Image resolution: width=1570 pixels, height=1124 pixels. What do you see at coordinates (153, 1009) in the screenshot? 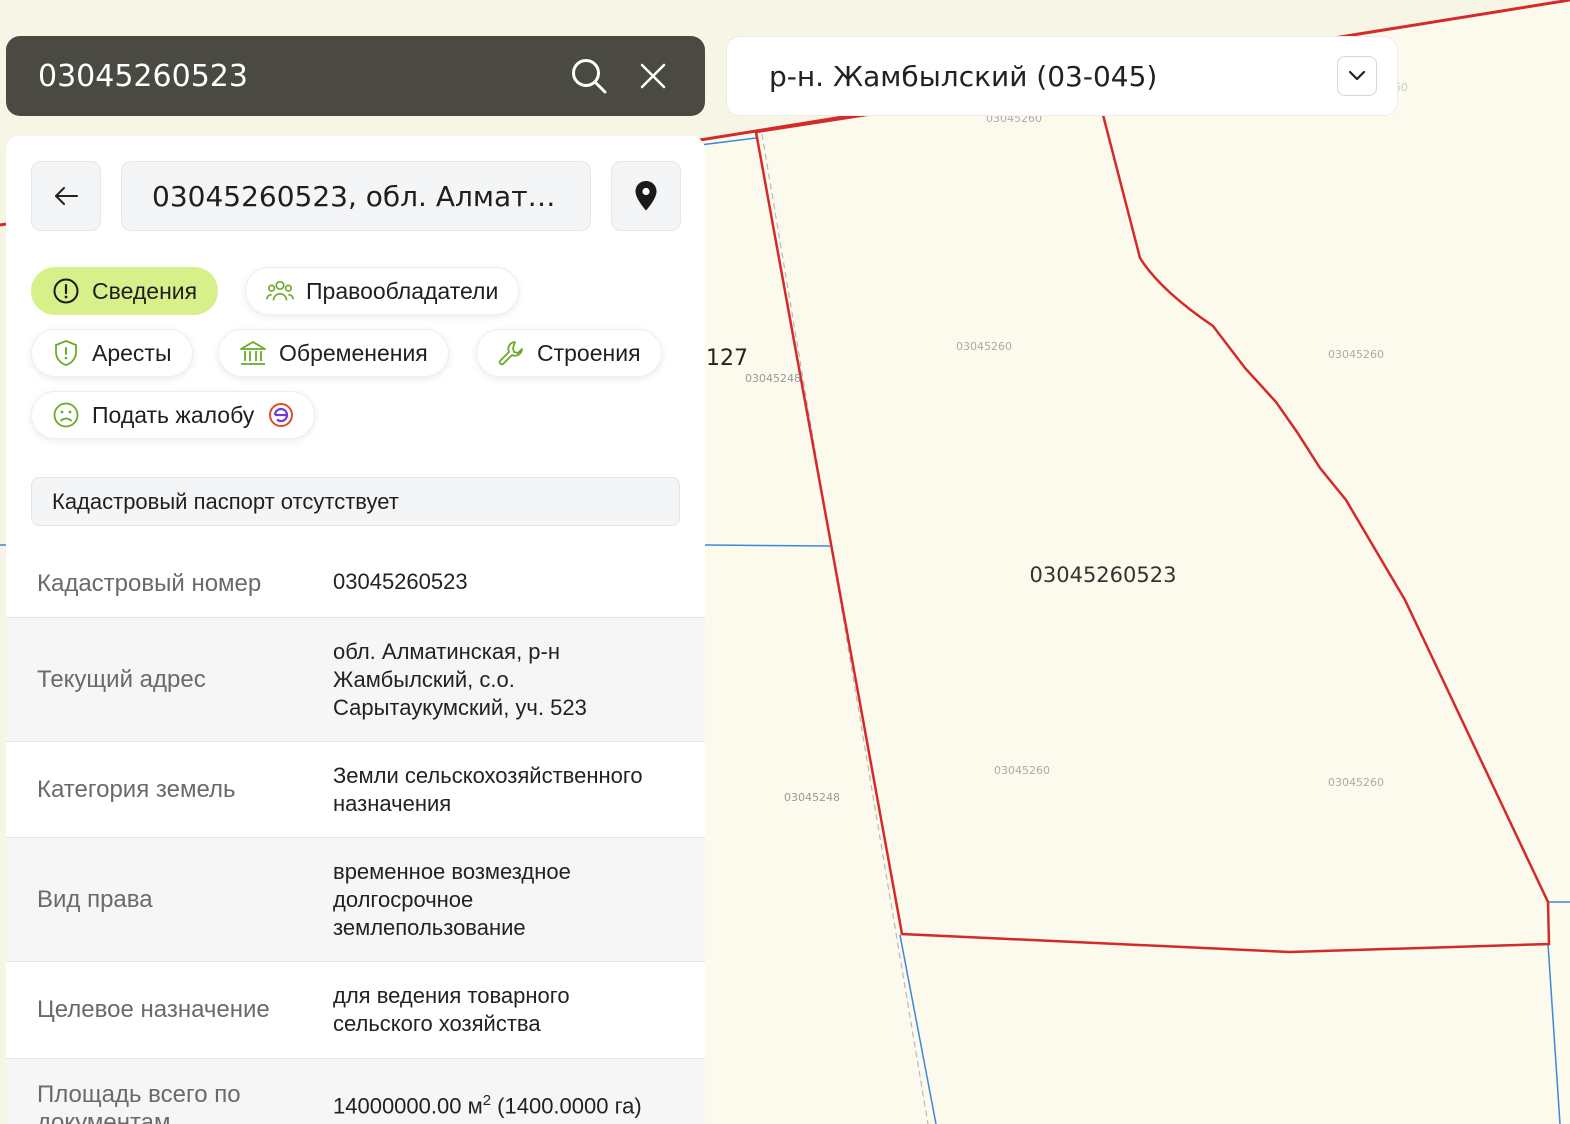
I see `row-key: Целевое назначение` at bounding box center [153, 1009].